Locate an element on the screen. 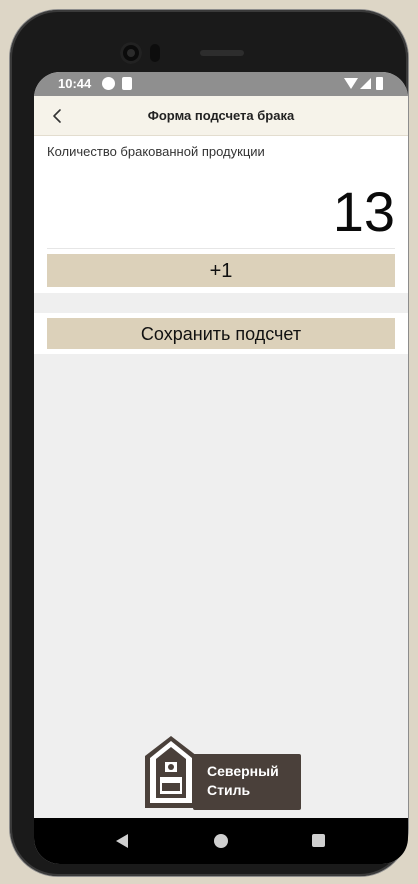 This screenshot has height=884, width=418. page-title: Форма подсчета брака is located at coordinates (221, 115).